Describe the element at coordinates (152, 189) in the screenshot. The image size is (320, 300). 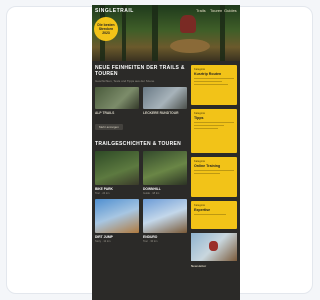
I see `story-title: Downhill` at that location.